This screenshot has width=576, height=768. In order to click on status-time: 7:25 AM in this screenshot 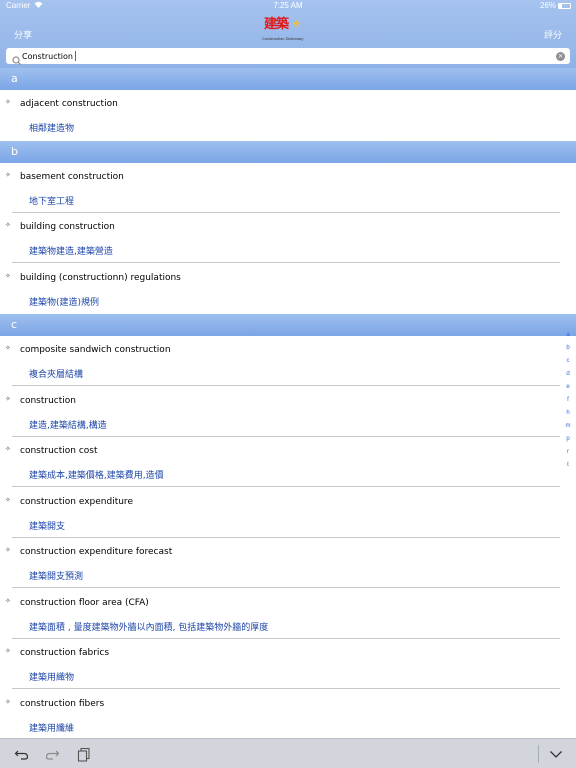, I will do `click(288, 5)`.